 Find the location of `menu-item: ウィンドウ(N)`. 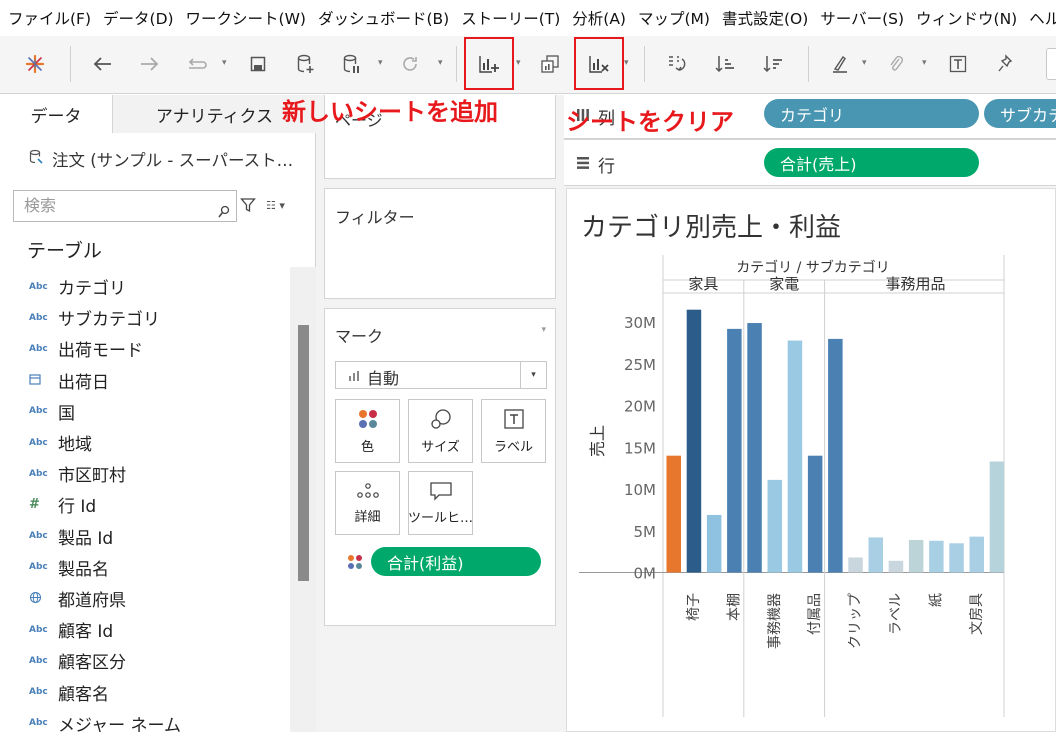

menu-item: ウィンドウ(N) is located at coordinates (968, 18).